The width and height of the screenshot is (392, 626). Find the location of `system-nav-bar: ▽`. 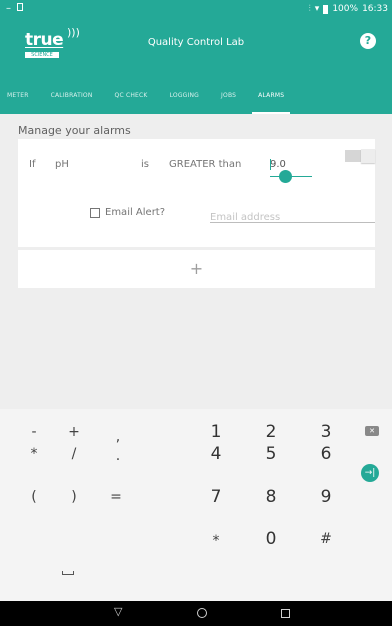

system-nav-bar: ▽ is located at coordinates (196, 613).